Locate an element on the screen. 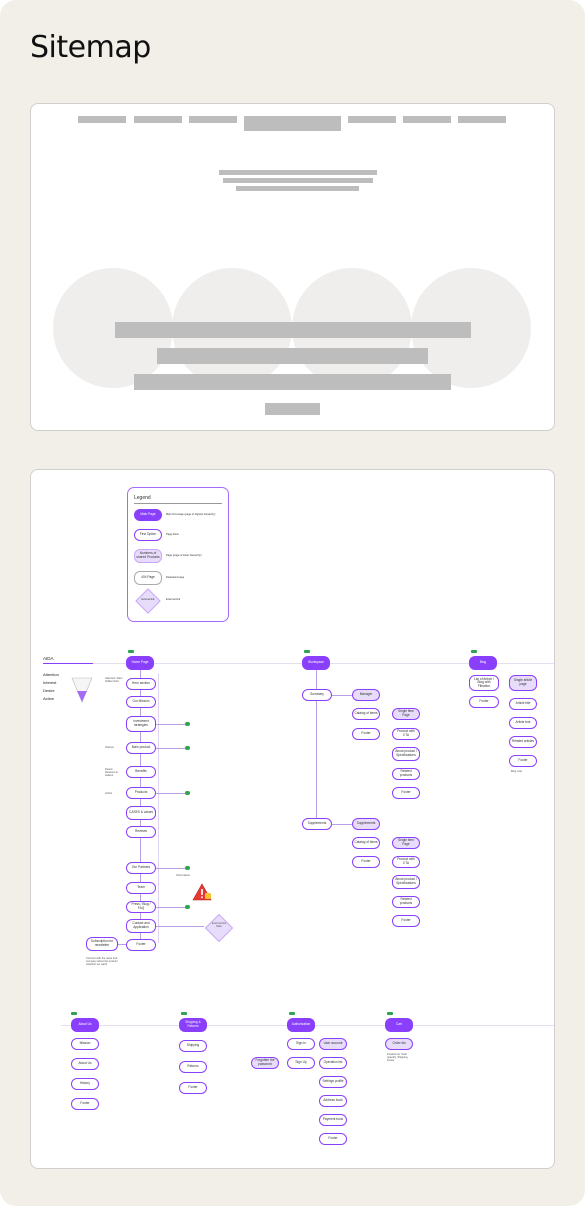 The height and width of the screenshot is (1206, 585). page-title: Sitemap is located at coordinates (90, 47).